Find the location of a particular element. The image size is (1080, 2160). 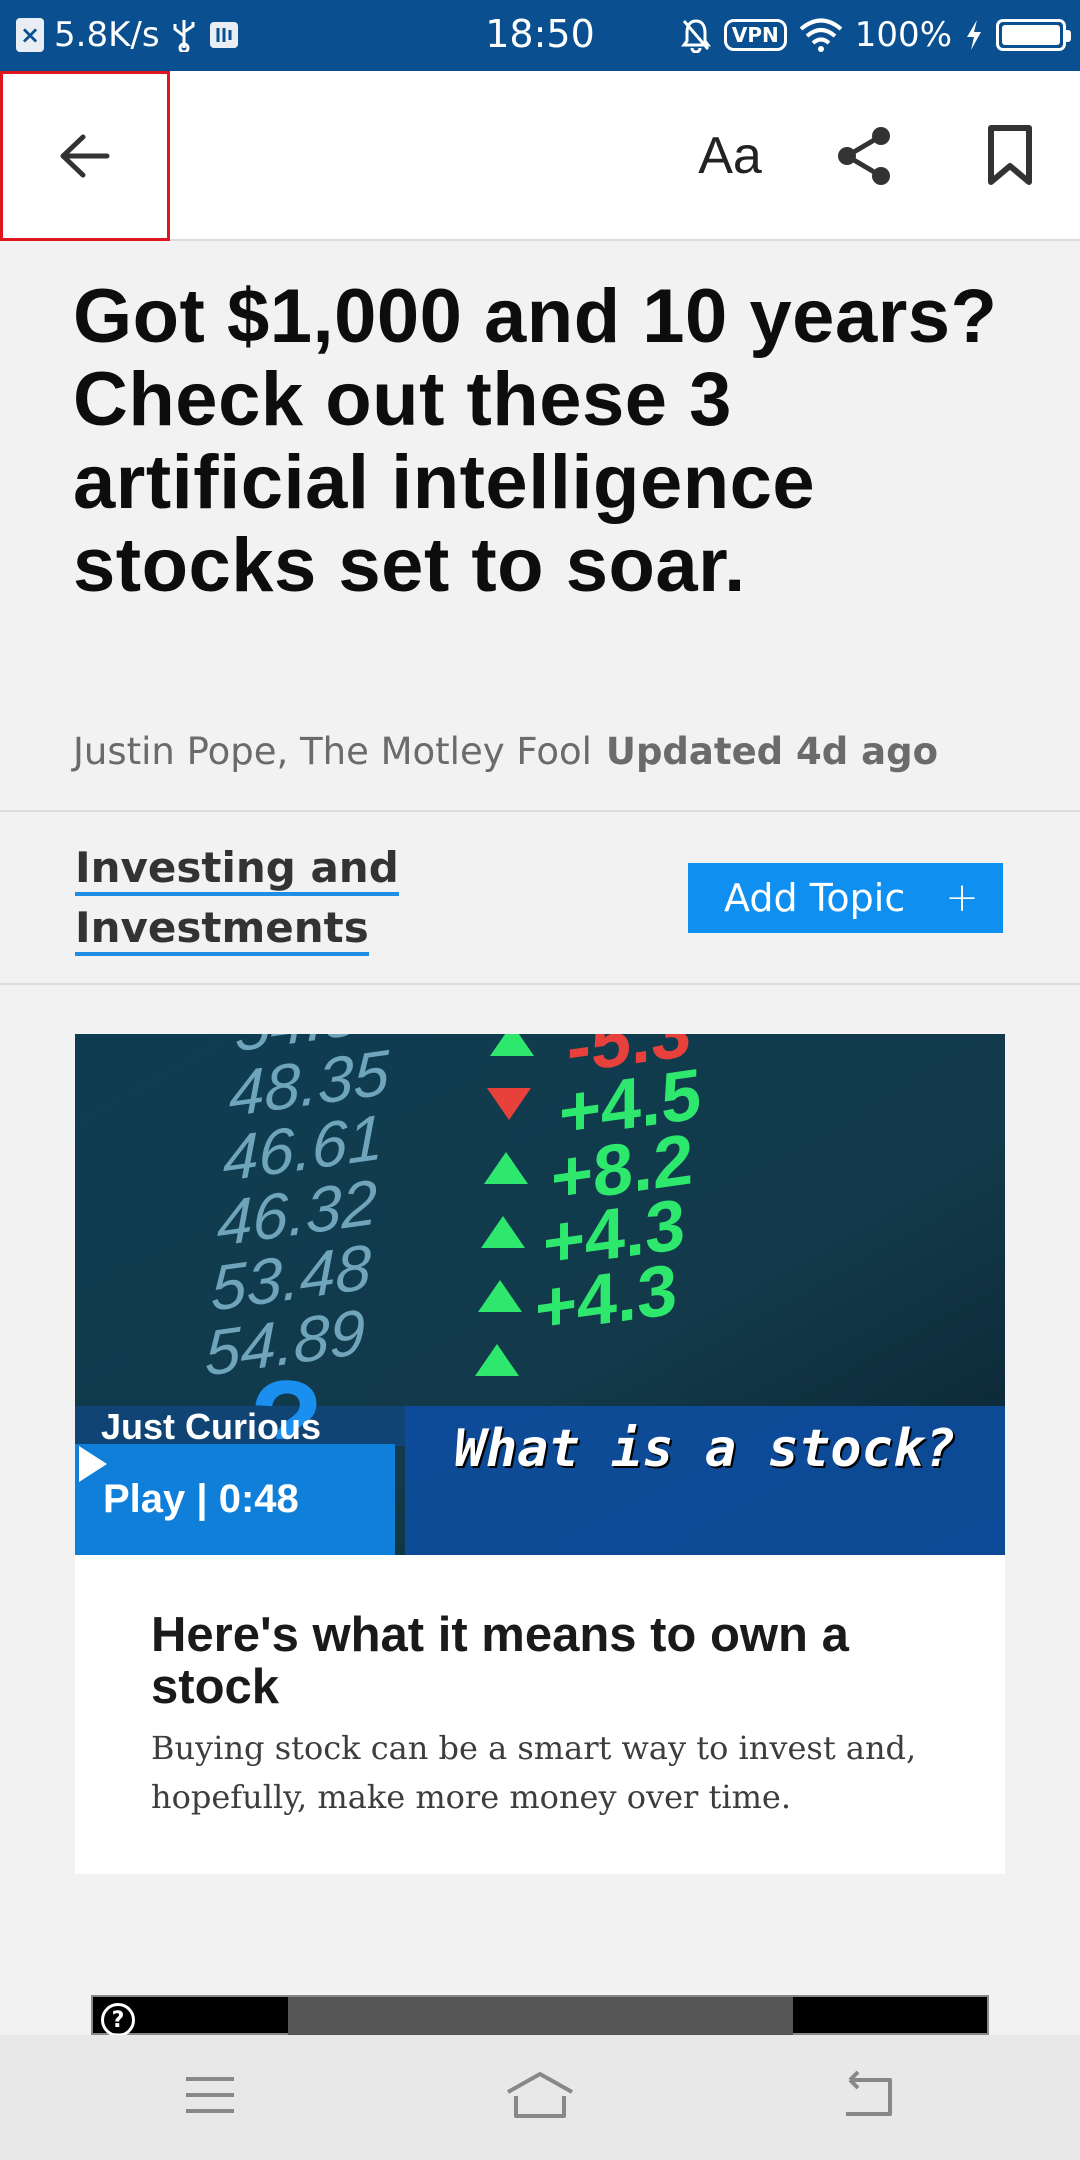

play-button: Play | 0:48 is located at coordinates (235, 1499).